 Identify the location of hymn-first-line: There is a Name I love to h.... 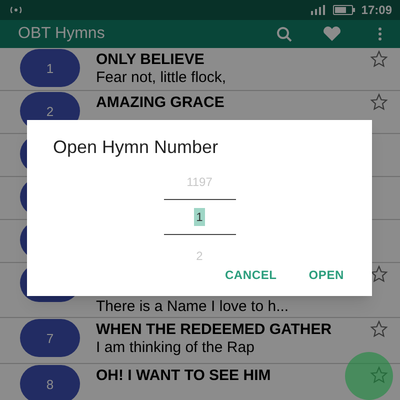
(192, 306).